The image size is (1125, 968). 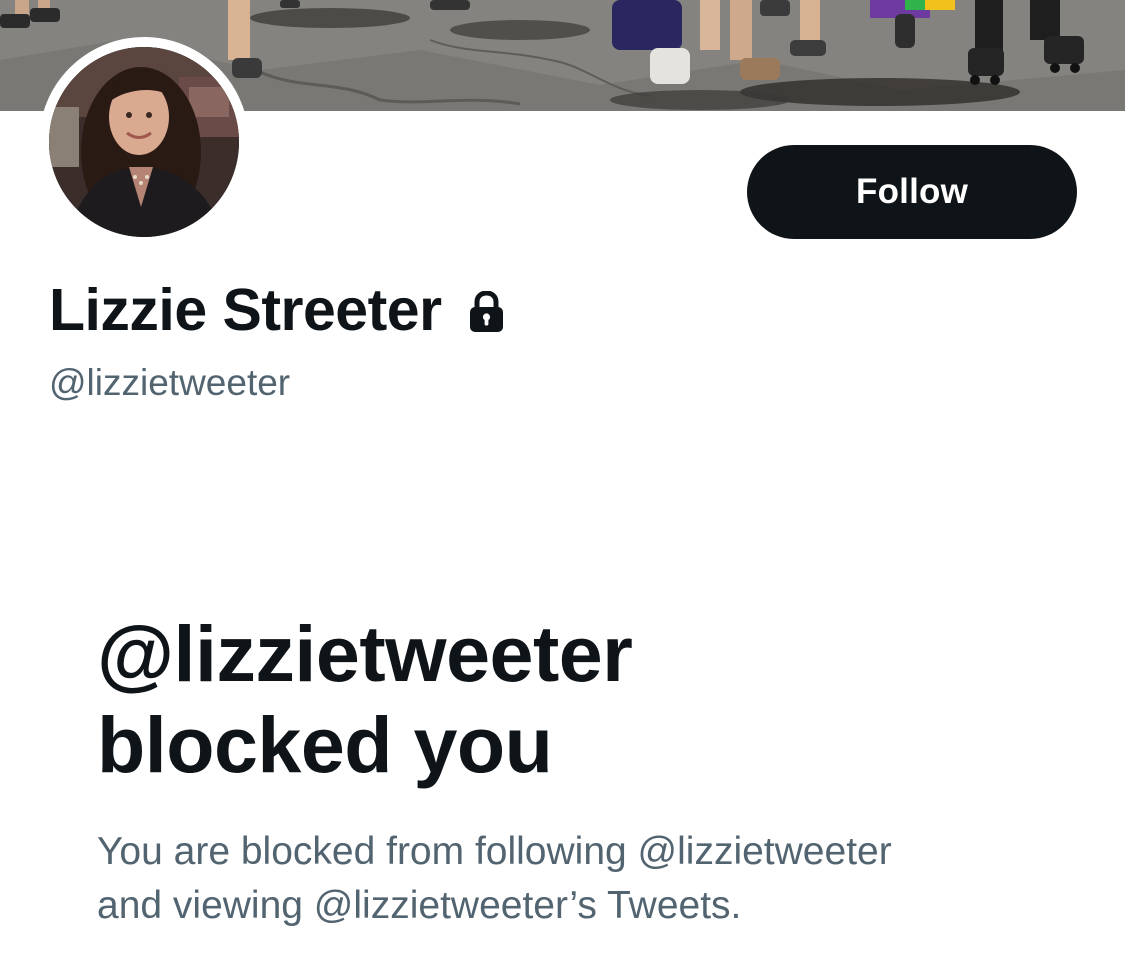 What do you see at coordinates (365, 653) in the screenshot?
I see `blocked-title-line-1: @lizzietweeter` at bounding box center [365, 653].